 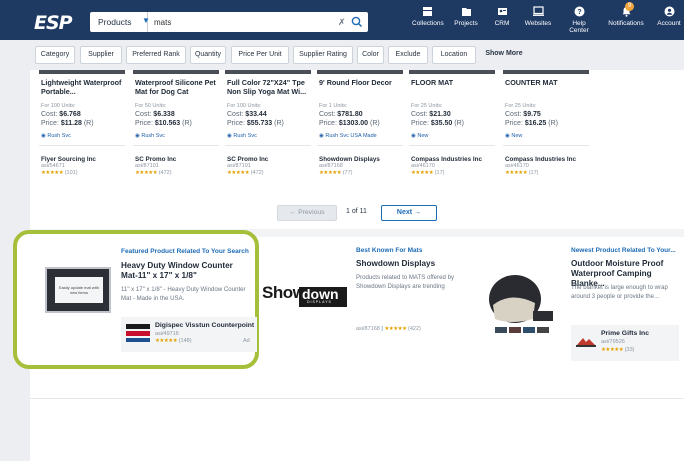 I want to click on digispec-logo, so click(x=138, y=333).